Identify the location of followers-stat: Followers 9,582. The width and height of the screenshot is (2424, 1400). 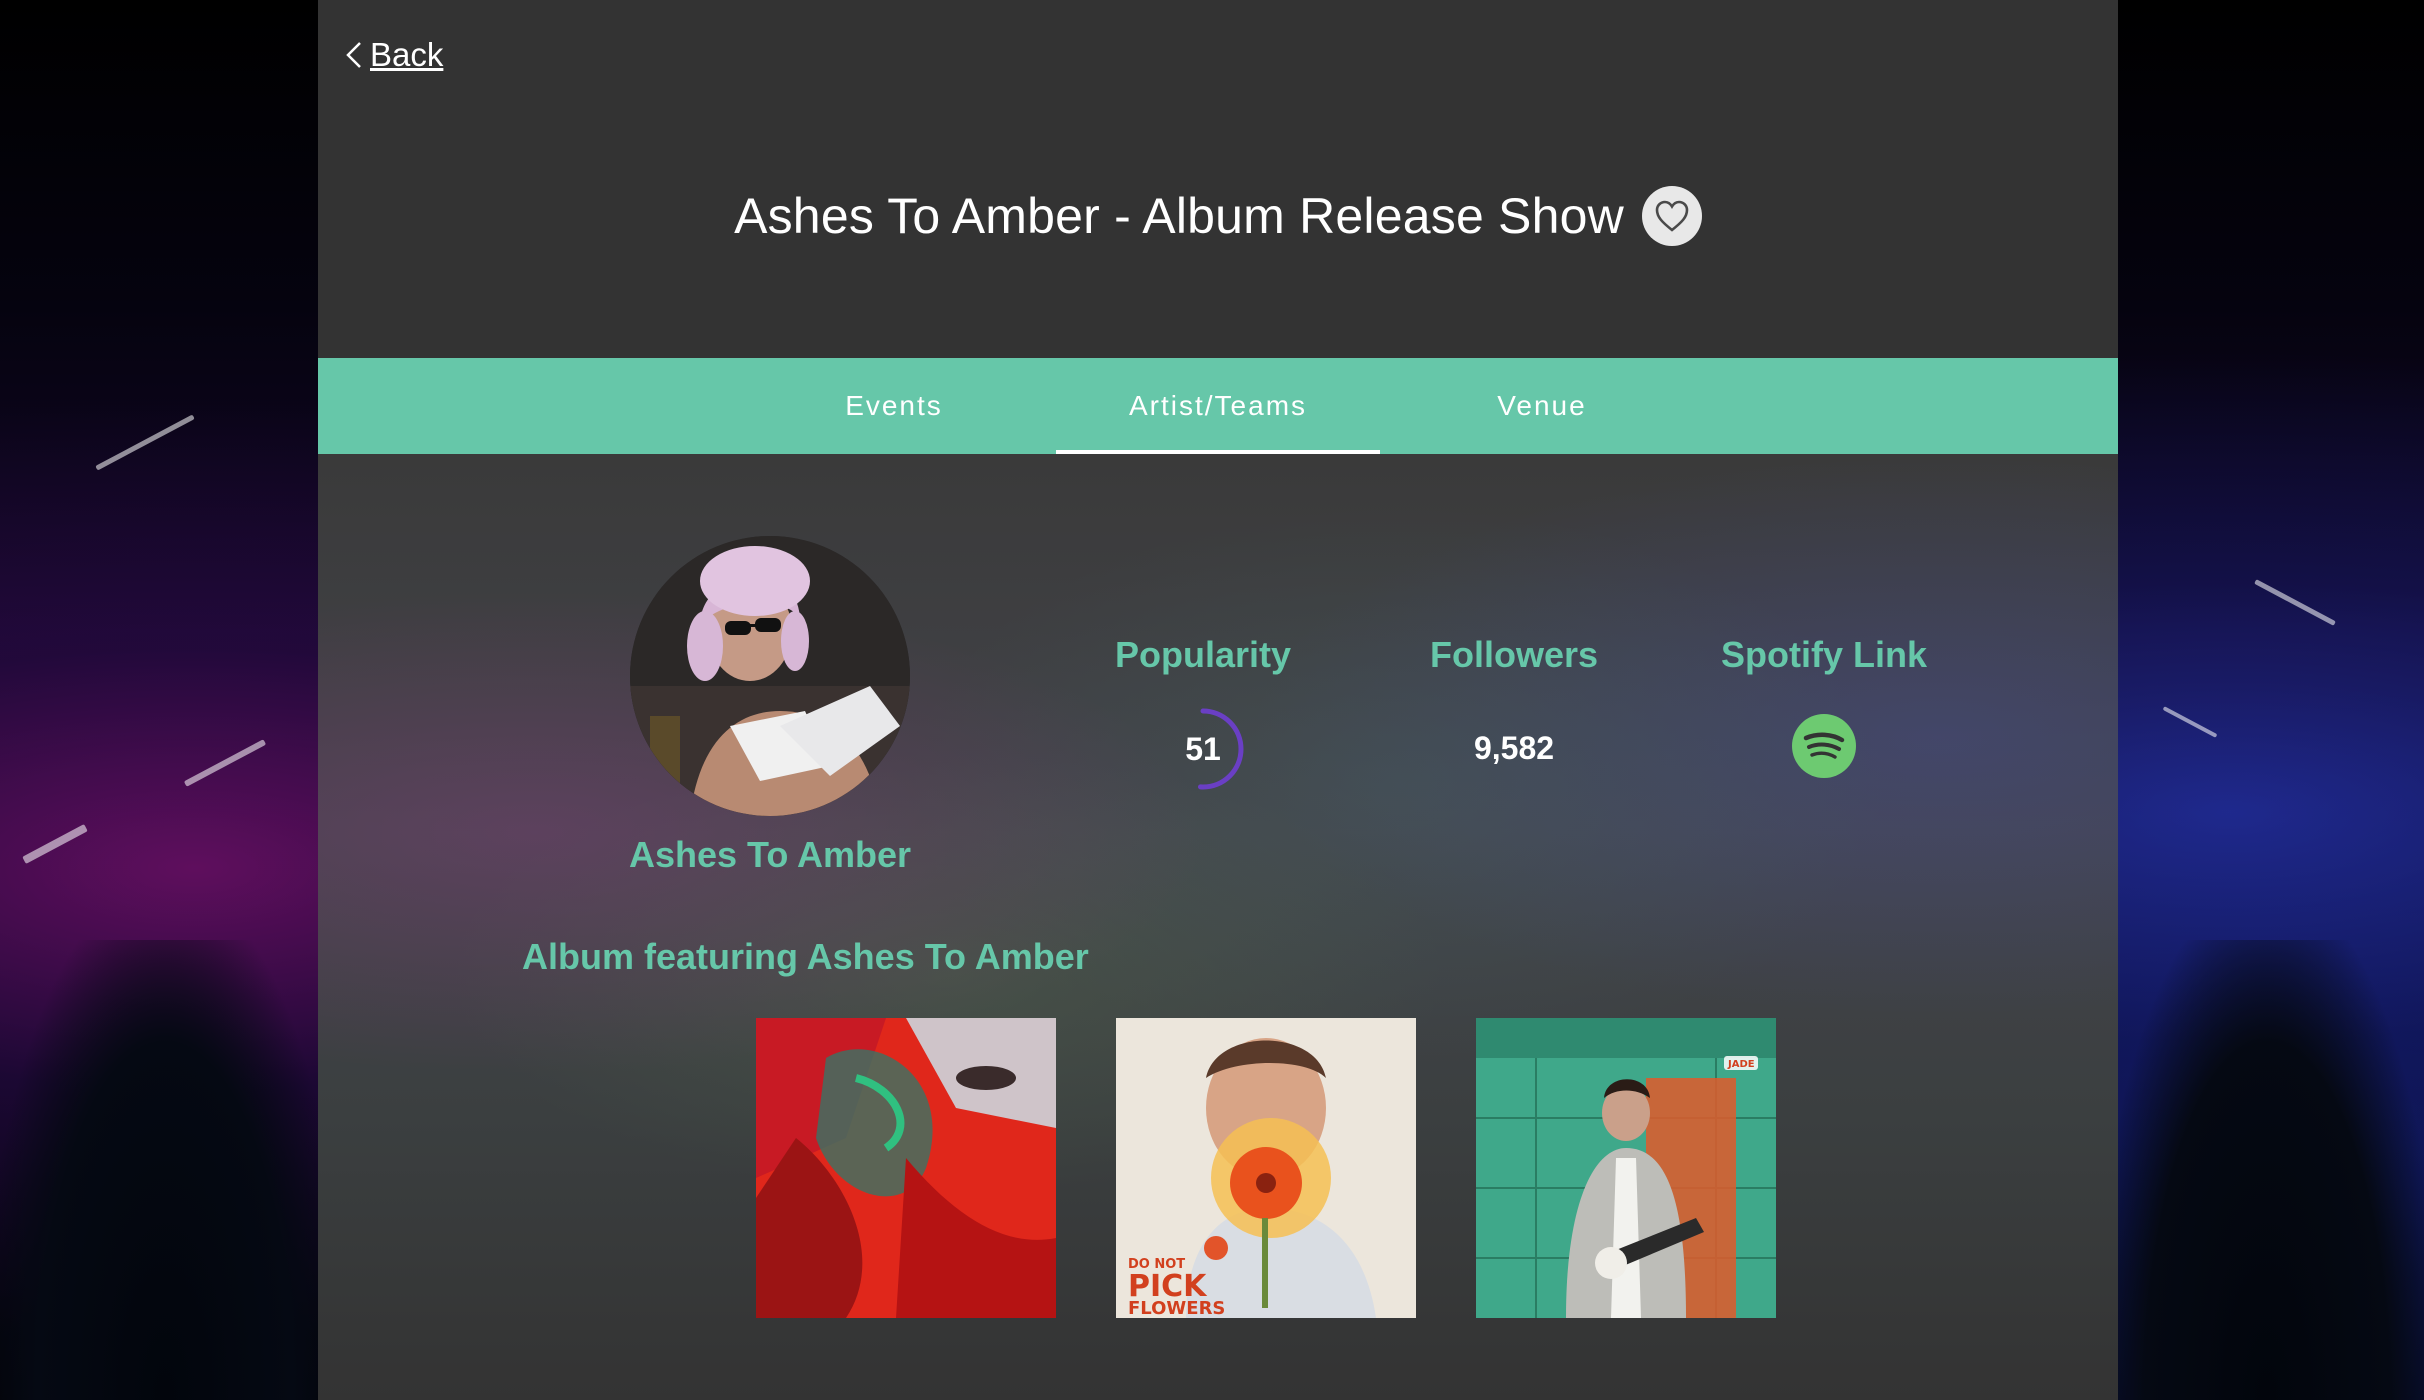
(1514, 700).